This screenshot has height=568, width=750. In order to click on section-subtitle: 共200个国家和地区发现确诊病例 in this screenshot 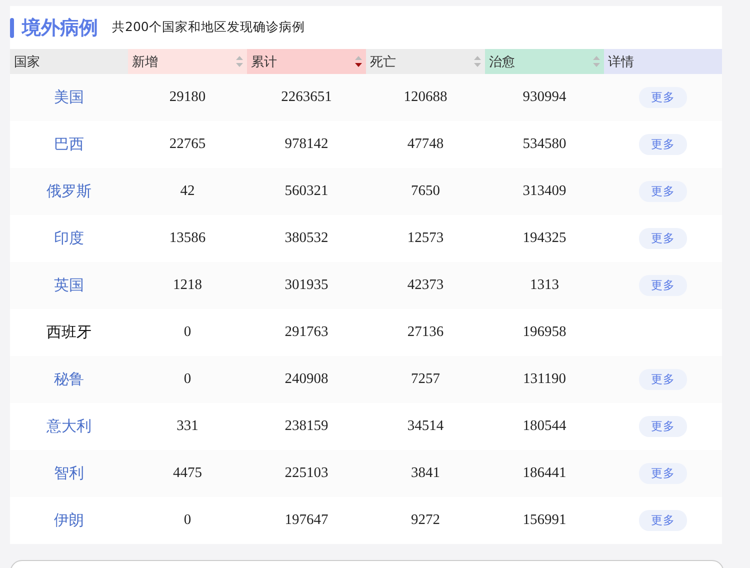, I will do `click(208, 27)`.